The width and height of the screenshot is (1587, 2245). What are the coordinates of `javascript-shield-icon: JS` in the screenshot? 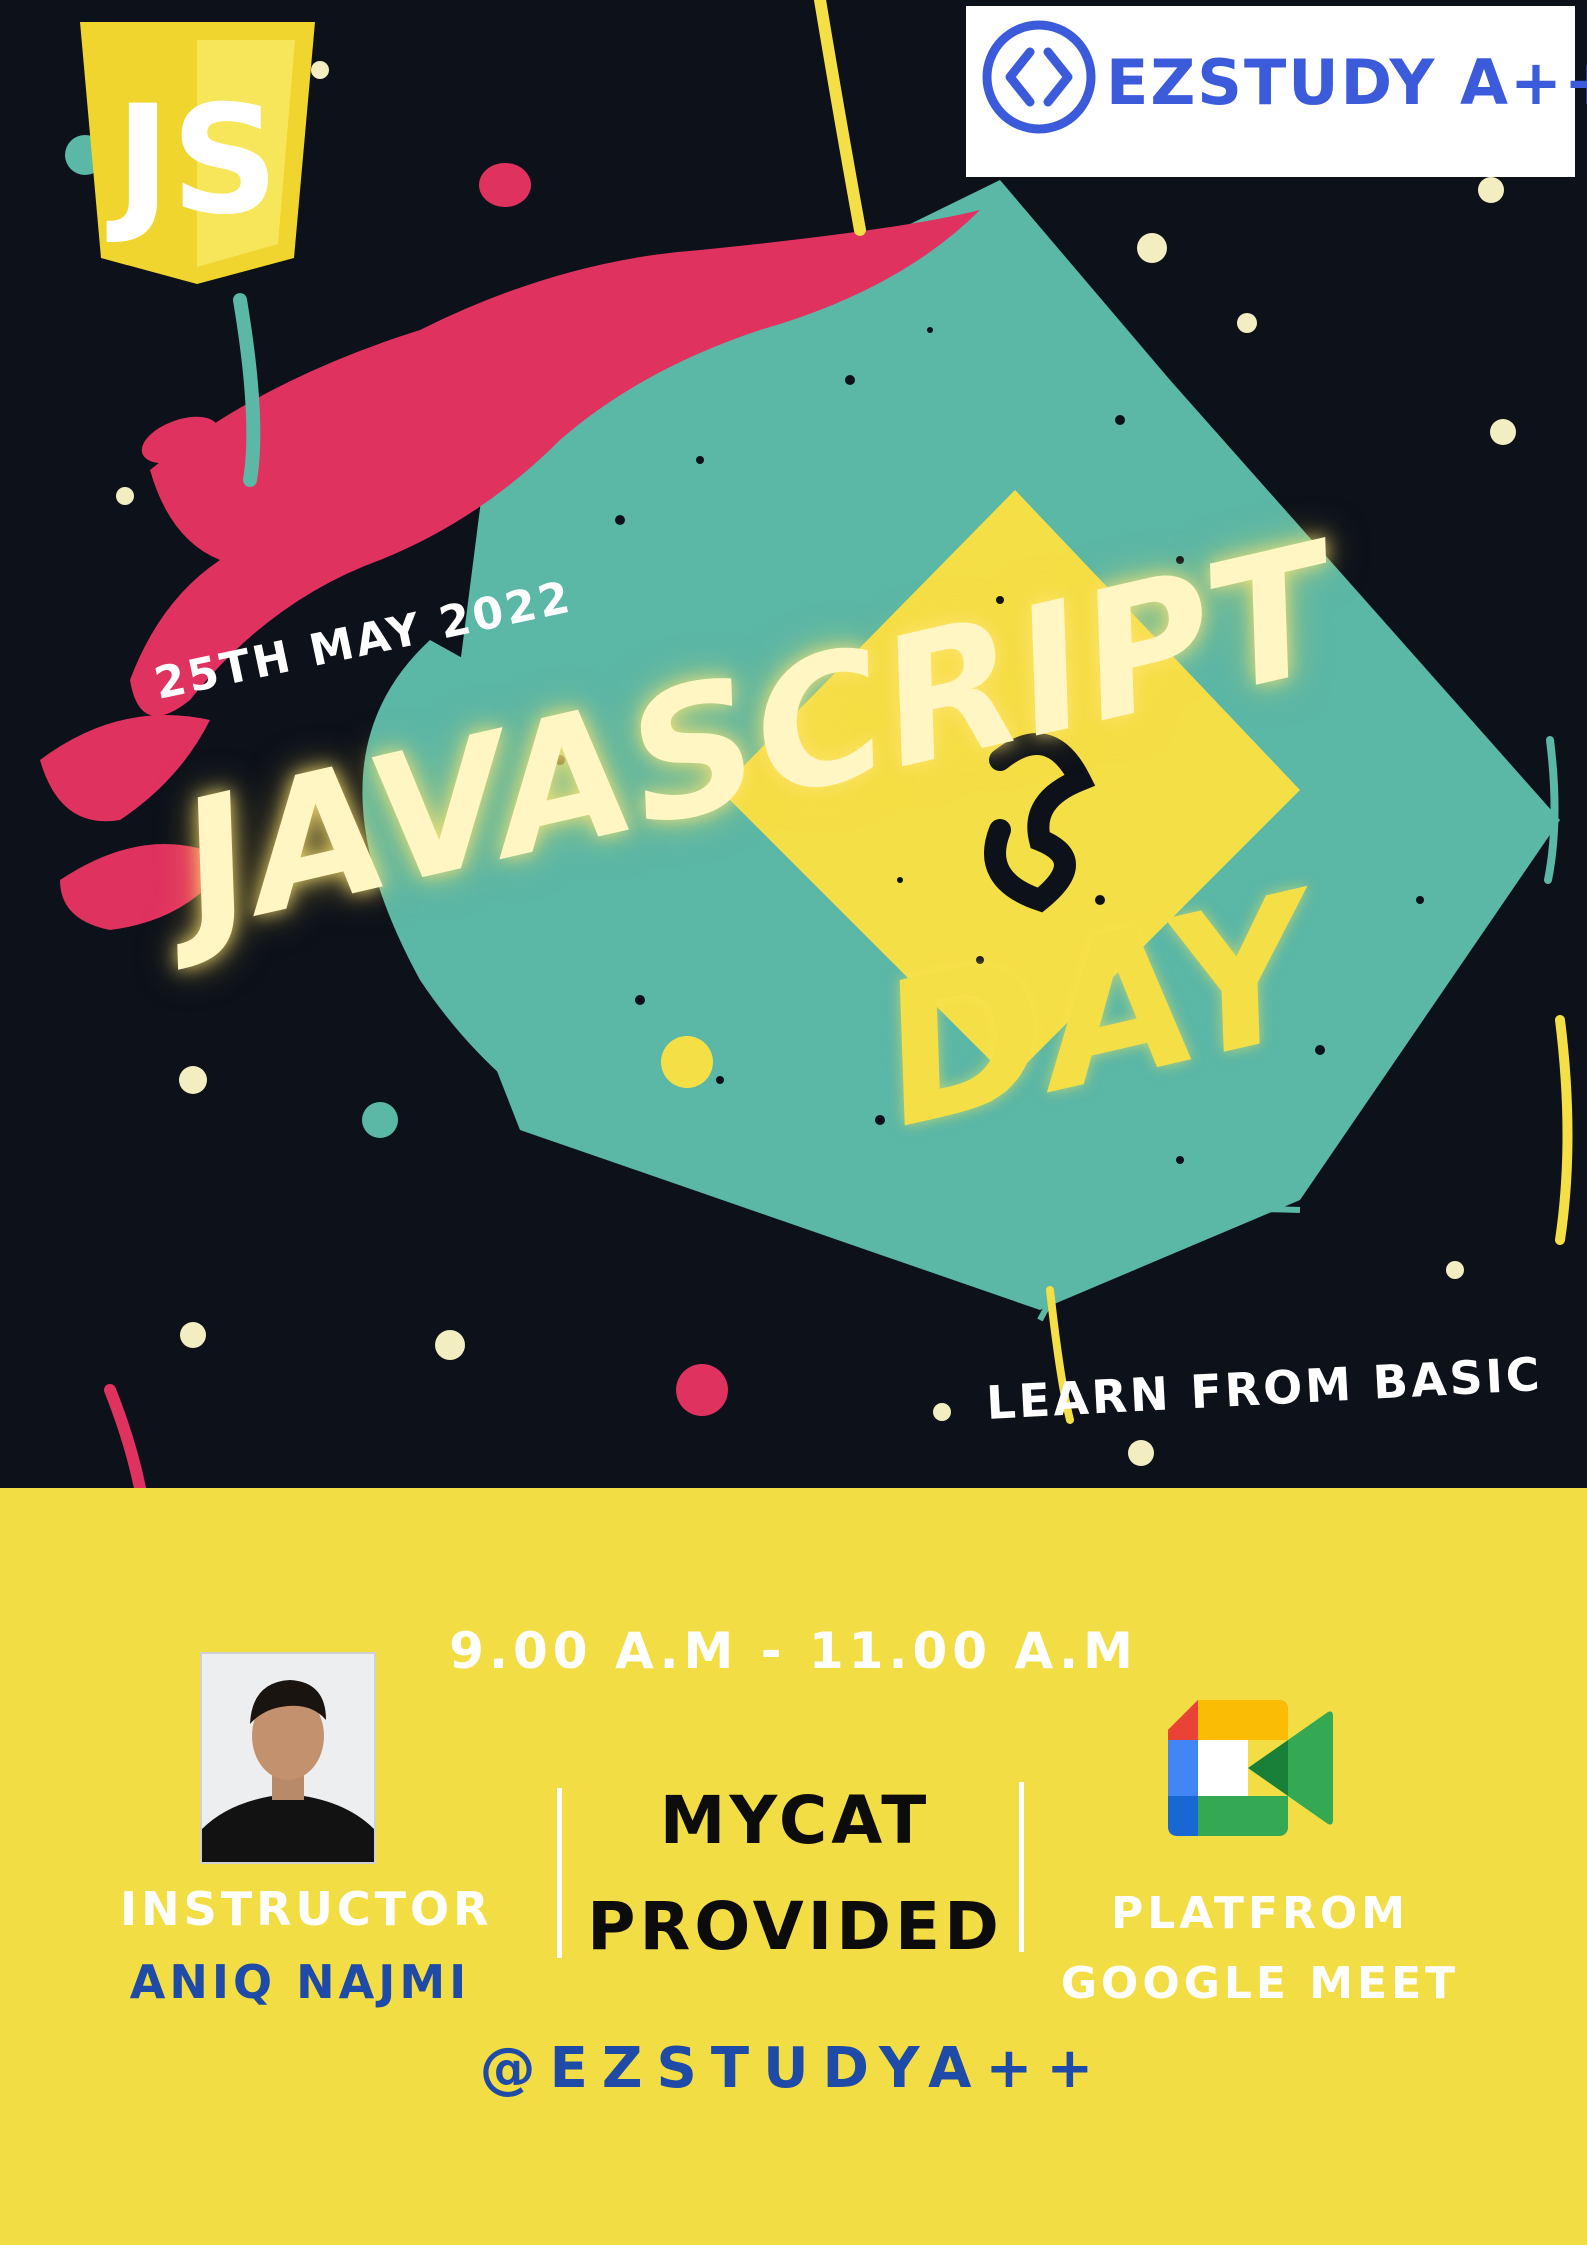 It's located at (197, 153).